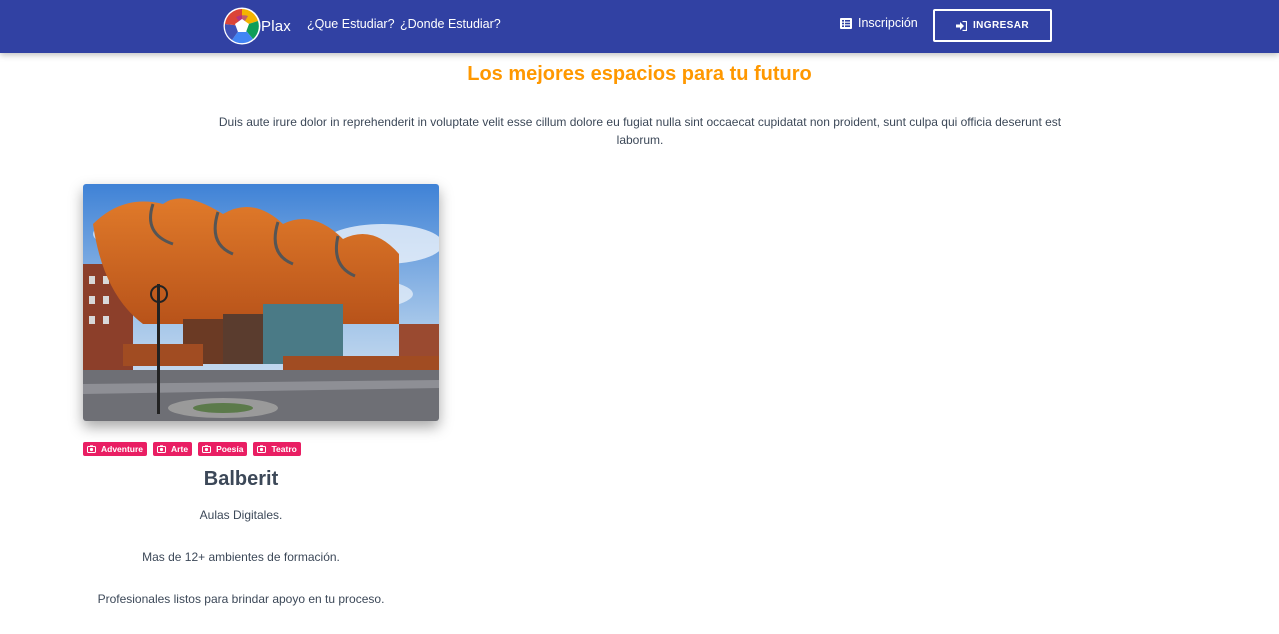  I want to click on plax-logo-icon, so click(242, 26).